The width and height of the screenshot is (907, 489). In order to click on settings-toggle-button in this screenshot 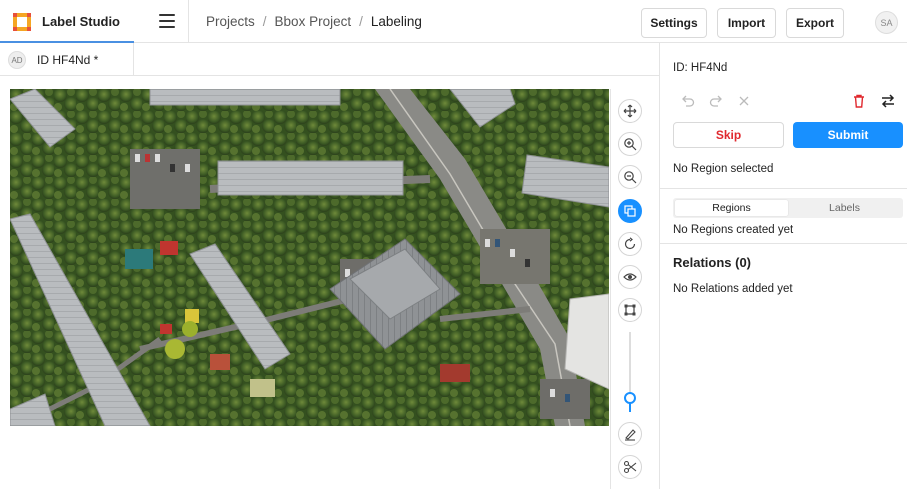, I will do `click(888, 101)`.